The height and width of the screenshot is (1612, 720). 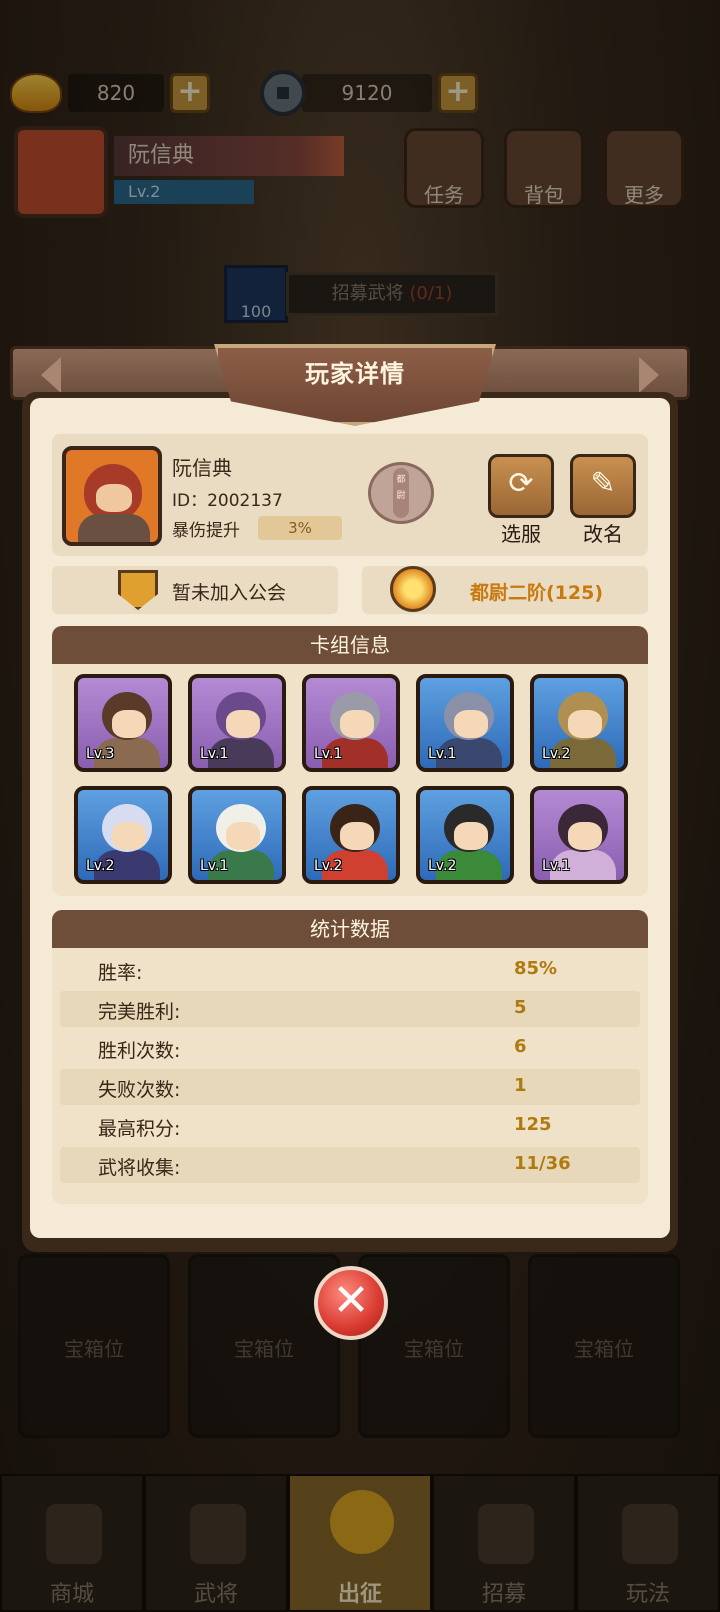 What do you see at coordinates (227, 501) in the screenshot?
I see `player-id: ID：2002137` at bounding box center [227, 501].